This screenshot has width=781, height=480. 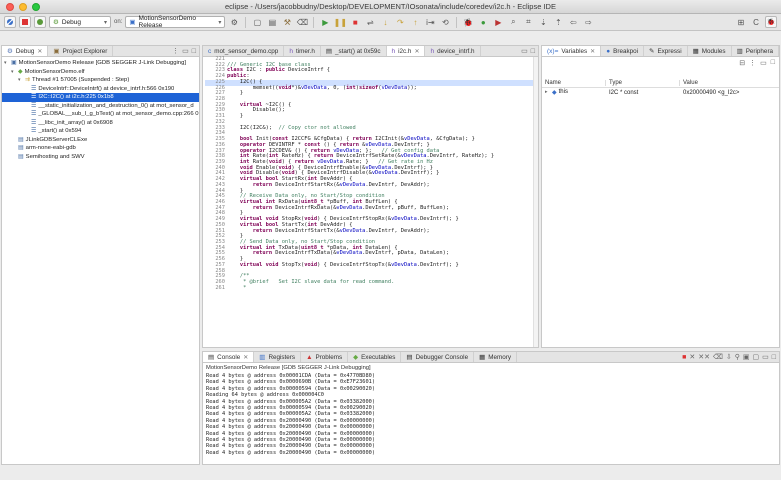 I want to click on stack-frame-item-selected: ☰ I2C::I2C() at i2c.h:225 0x1b8, so click(x=100, y=97).